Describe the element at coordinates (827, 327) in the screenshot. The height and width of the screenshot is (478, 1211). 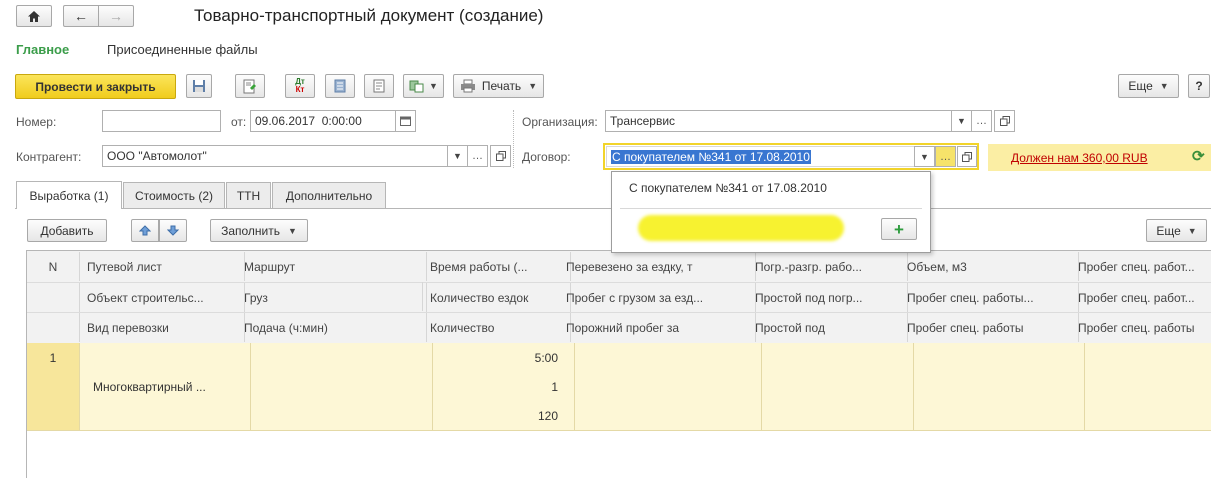
I see `column-header: Простой под` at that location.